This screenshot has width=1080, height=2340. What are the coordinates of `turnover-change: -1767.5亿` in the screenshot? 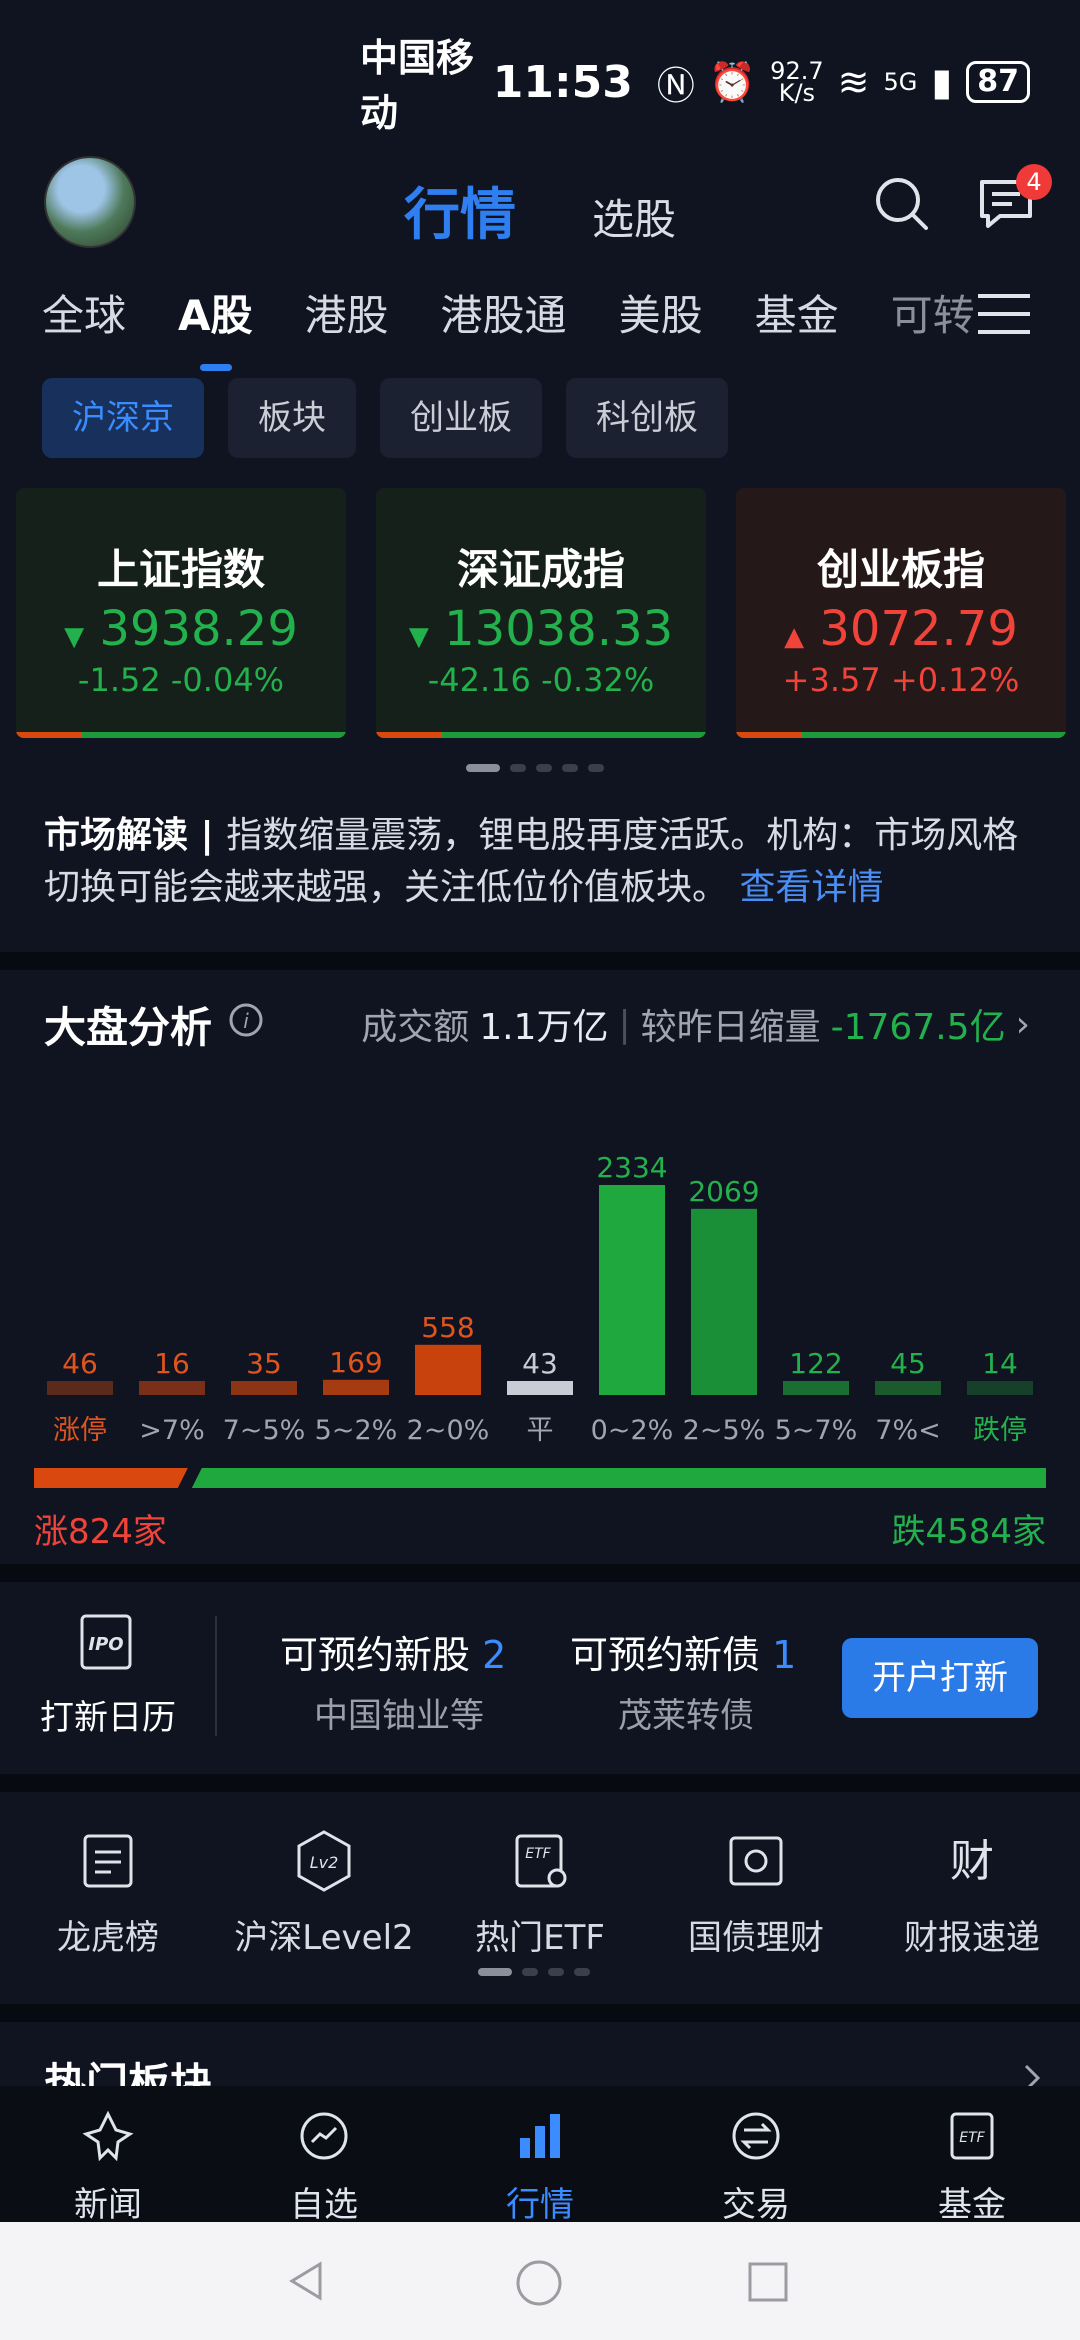 It's located at (918, 1027).